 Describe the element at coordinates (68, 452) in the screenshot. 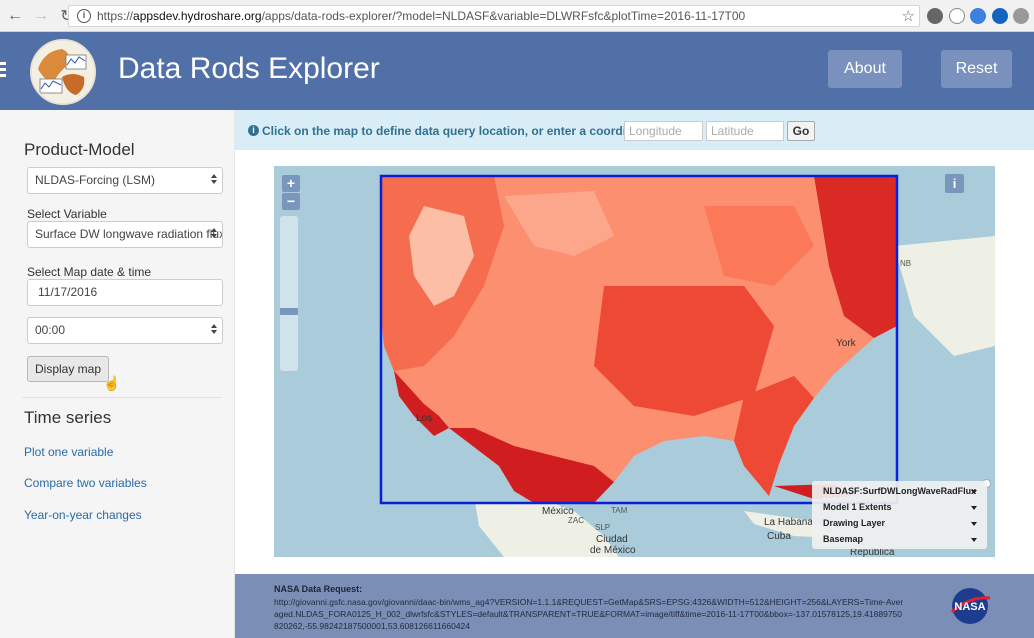

I see `plot-one-variable-link: Plot one variable` at that location.